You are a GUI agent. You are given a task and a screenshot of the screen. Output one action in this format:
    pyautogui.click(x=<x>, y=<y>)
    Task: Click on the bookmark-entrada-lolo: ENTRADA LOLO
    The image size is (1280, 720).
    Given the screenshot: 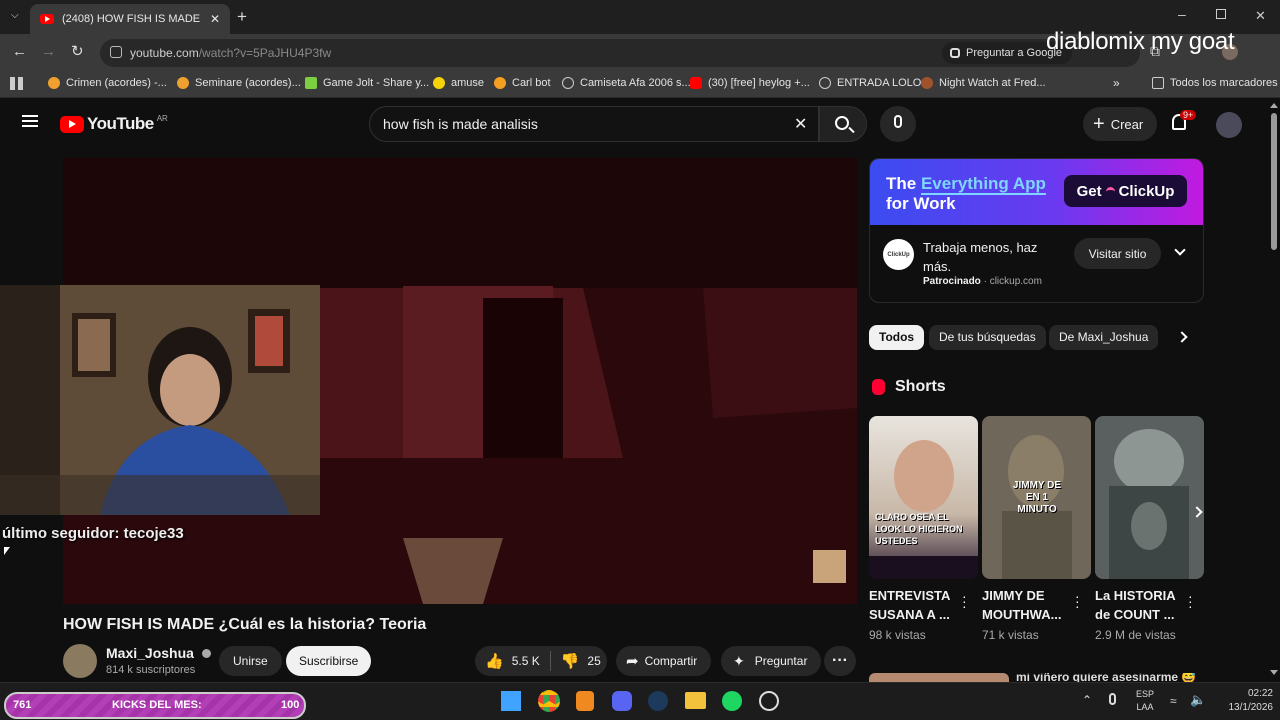 What is the action you would take?
    pyautogui.click(x=870, y=83)
    